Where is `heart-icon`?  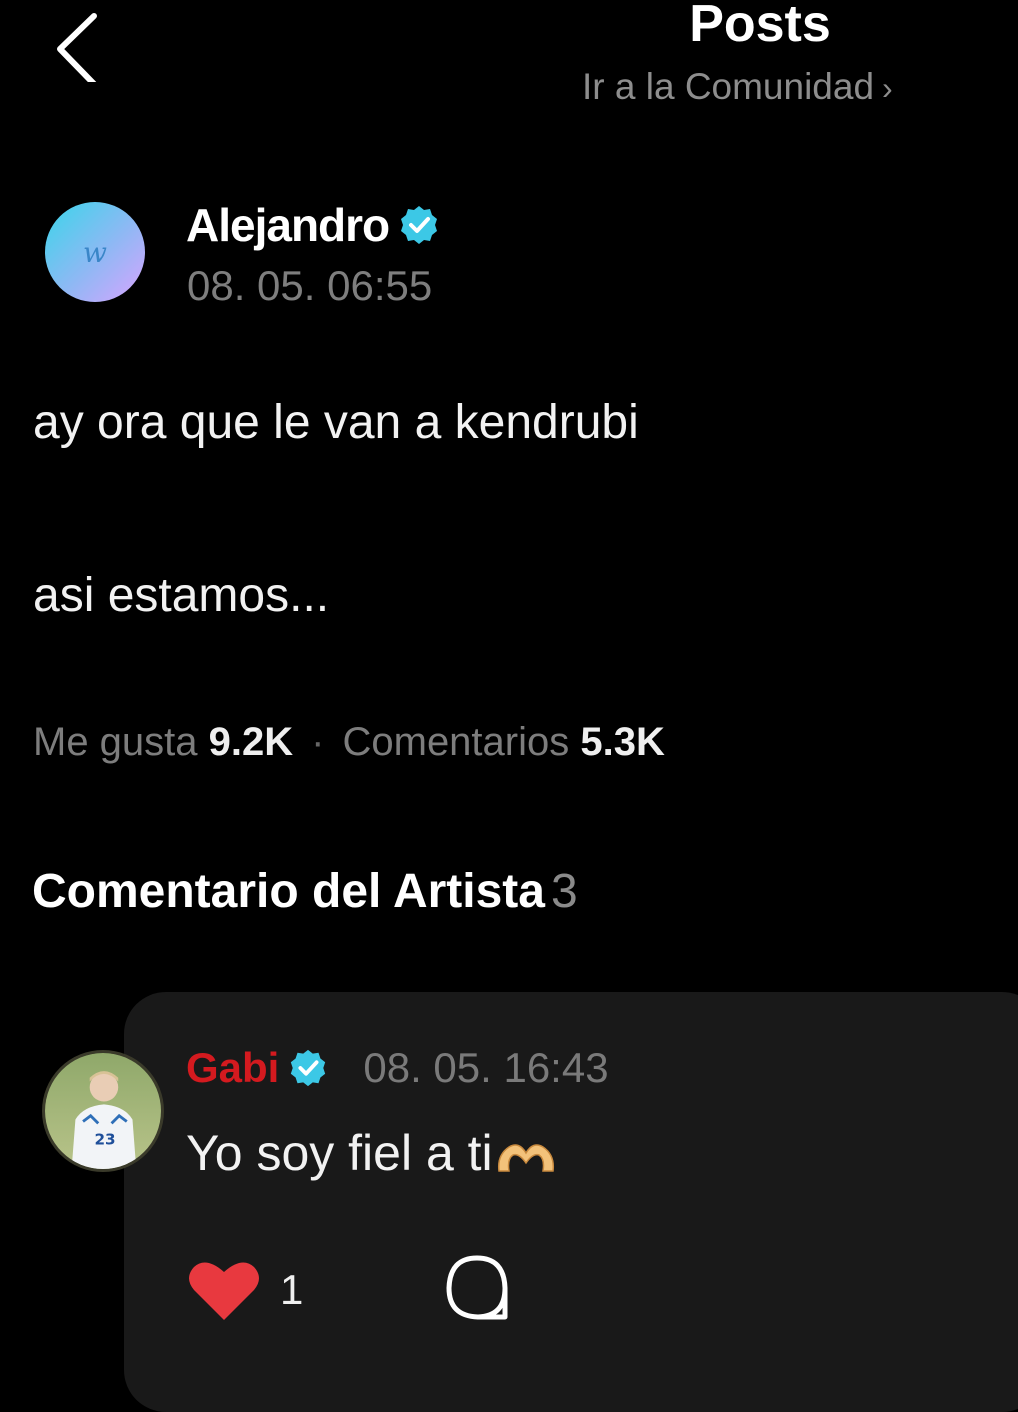 heart-icon is located at coordinates (224, 1291).